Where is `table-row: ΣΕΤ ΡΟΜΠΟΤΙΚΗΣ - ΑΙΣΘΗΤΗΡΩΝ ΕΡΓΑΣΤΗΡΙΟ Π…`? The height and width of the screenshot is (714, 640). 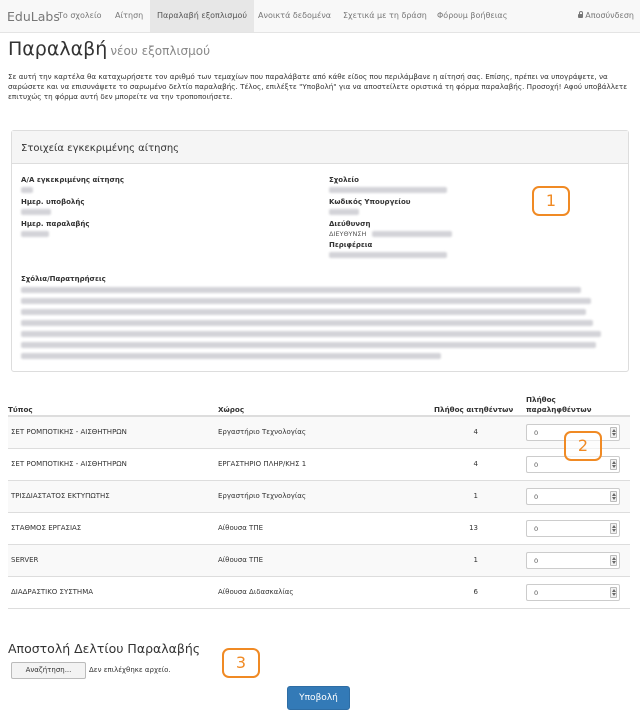
table-row: ΣΕΤ ΡΟΜΠΟΤΙΚΗΣ - ΑΙΣΘΗΤΗΡΩΝ ΕΡΓΑΣΤΗΡΙΟ Π… is located at coordinates (319, 465).